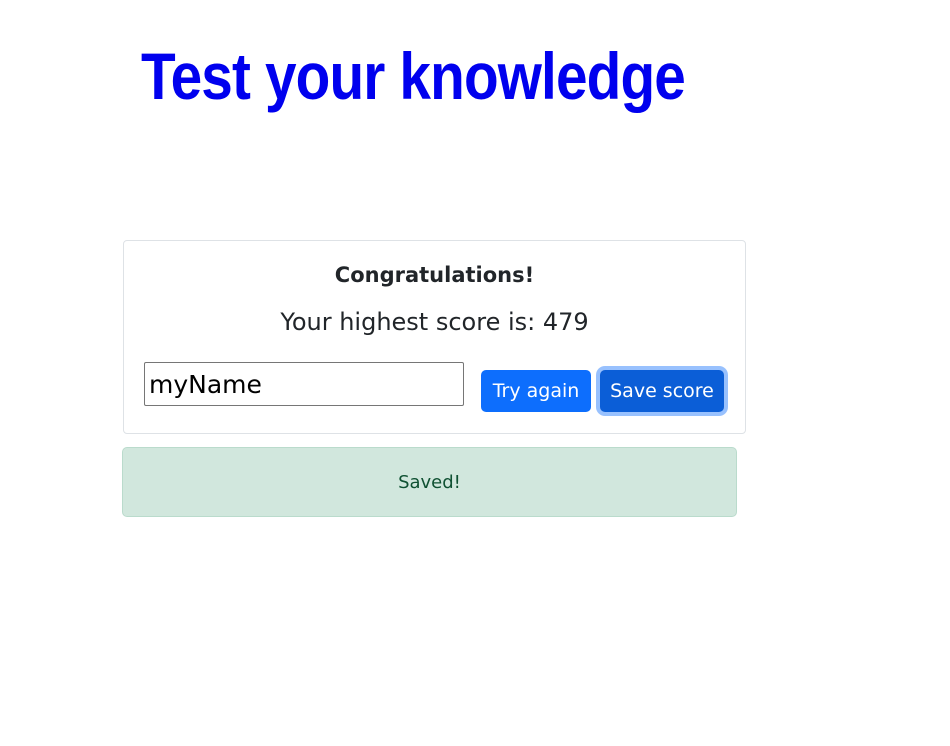  I want to click on save-score-button: Save score, so click(662, 391).